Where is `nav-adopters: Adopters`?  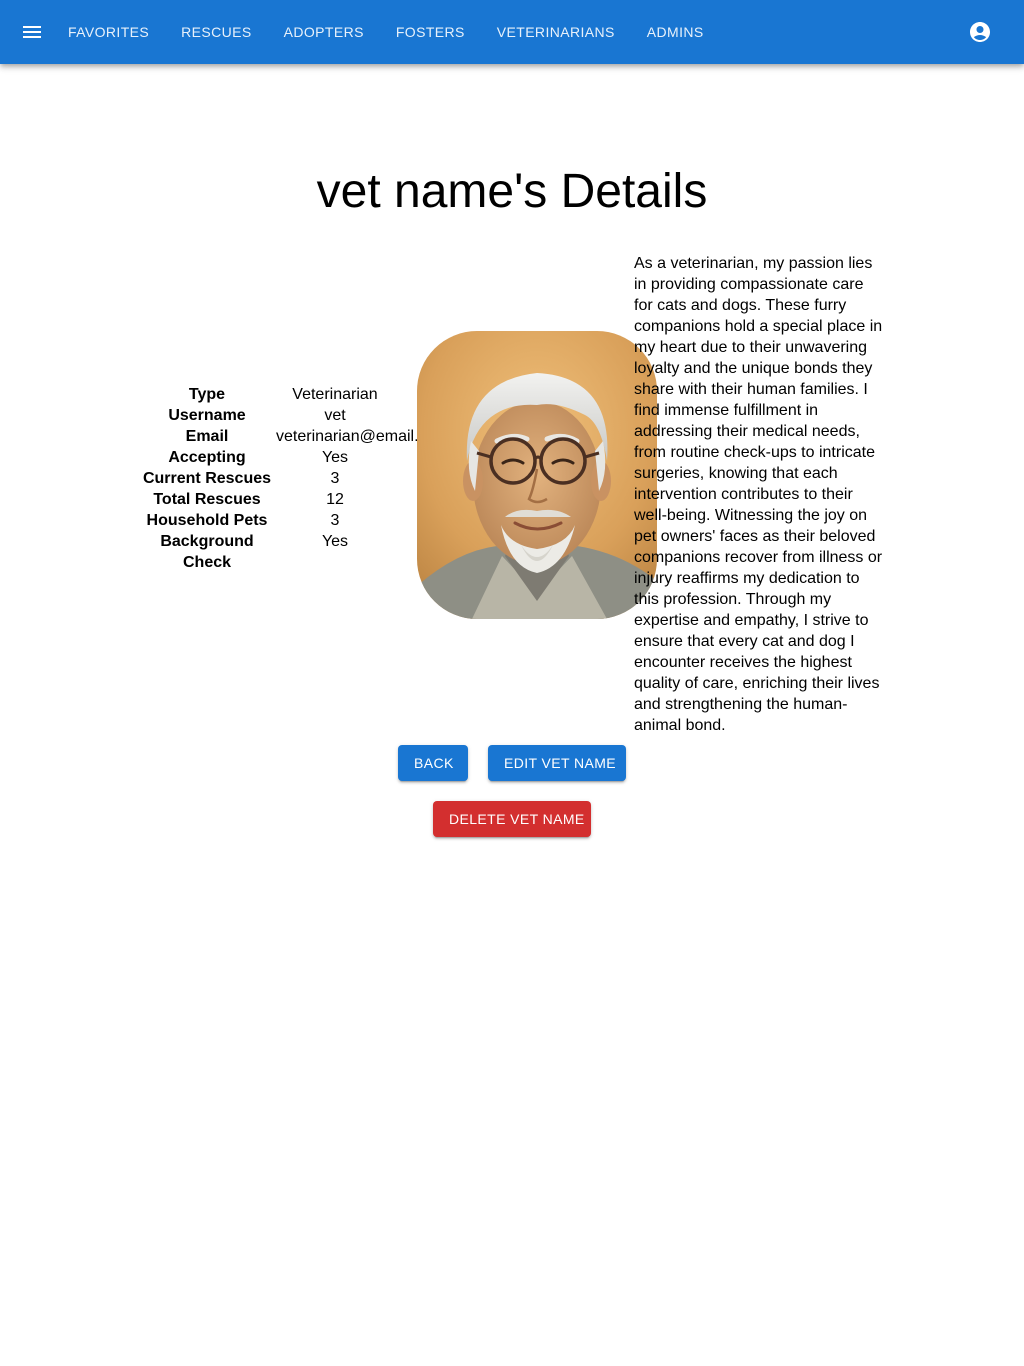 nav-adopters: Adopters is located at coordinates (324, 32).